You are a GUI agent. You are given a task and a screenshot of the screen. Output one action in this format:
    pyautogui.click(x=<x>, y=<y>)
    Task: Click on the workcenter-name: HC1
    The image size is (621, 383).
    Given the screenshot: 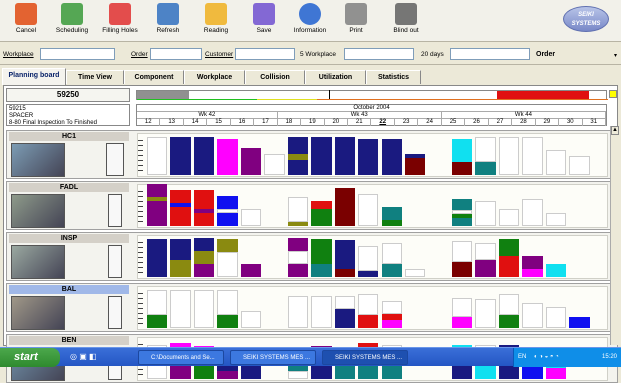 What is the action you would take?
    pyautogui.click(x=69, y=136)
    